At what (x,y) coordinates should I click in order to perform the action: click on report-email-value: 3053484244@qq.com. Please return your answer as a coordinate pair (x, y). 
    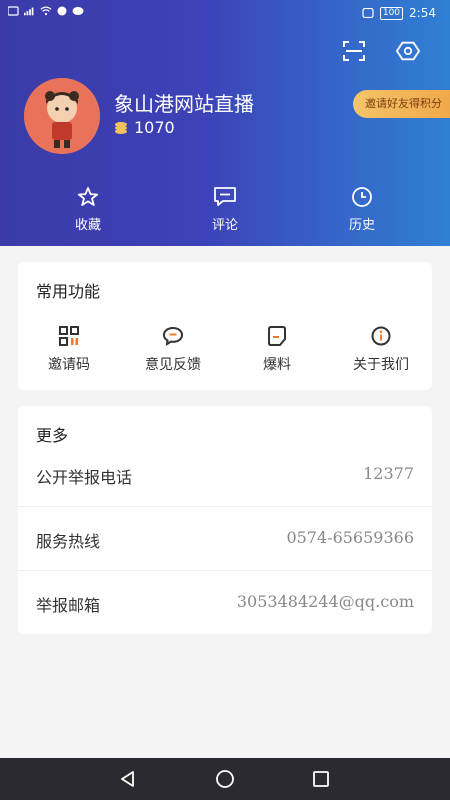
    Looking at the image, I should click on (325, 601).